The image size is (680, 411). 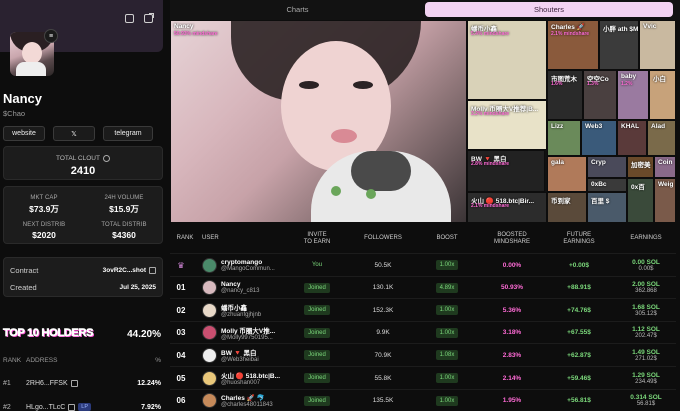 I want to click on treemap-tile: Weig, so click(x=665, y=200).